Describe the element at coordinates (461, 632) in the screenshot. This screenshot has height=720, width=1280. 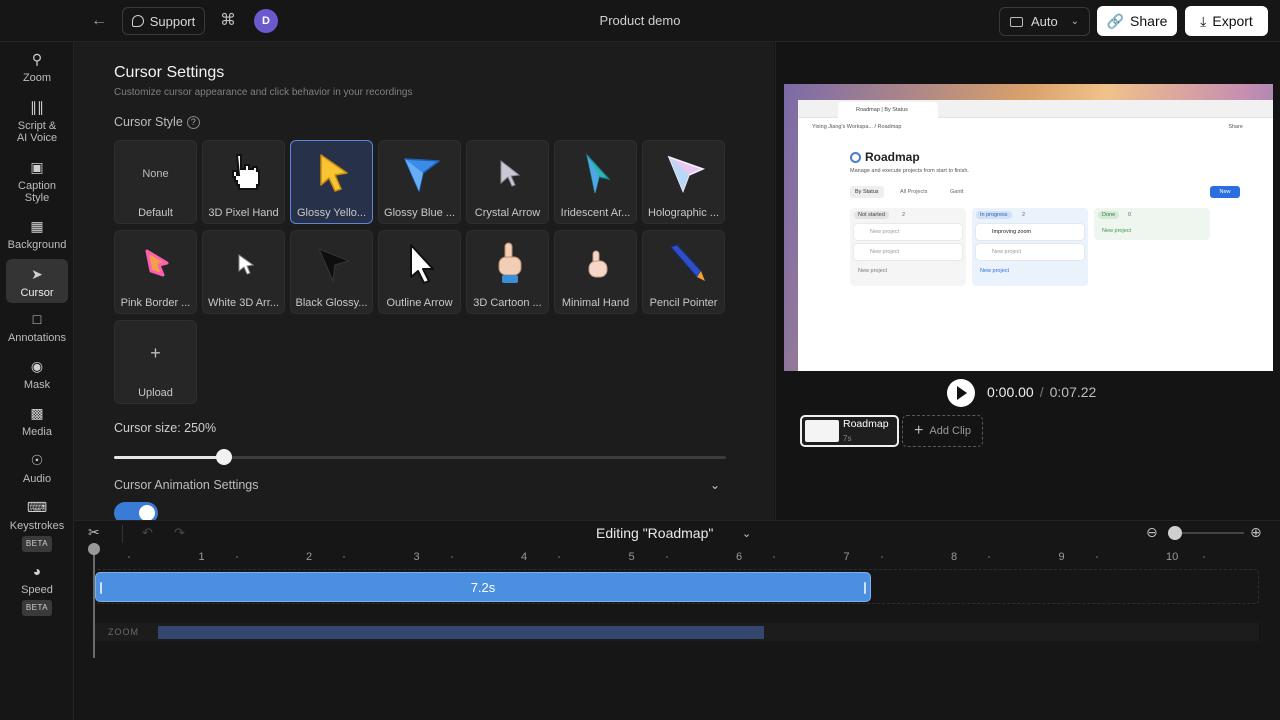
I see `zoom-segment` at that location.